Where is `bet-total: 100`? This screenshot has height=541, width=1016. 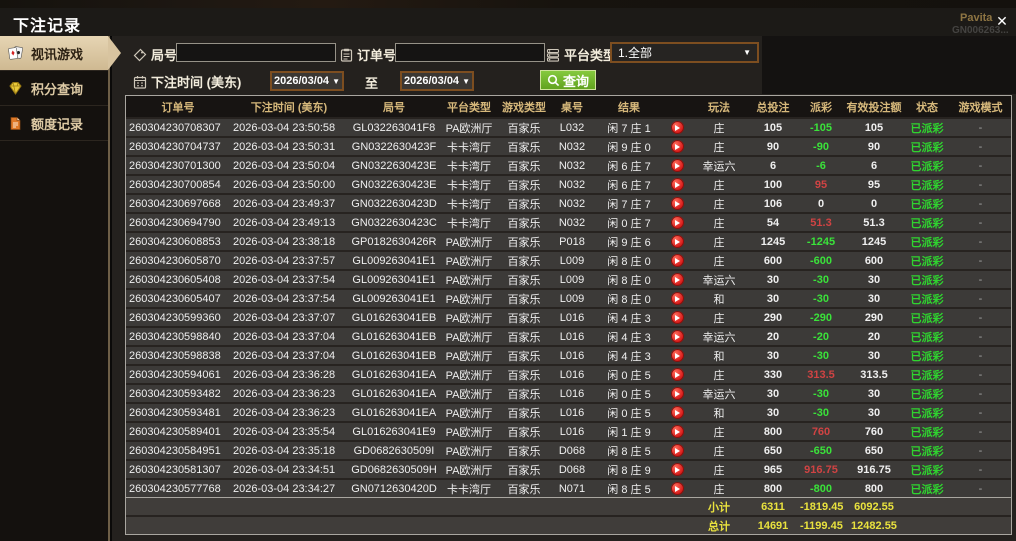 bet-total: 100 is located at coordinates (773, 183).